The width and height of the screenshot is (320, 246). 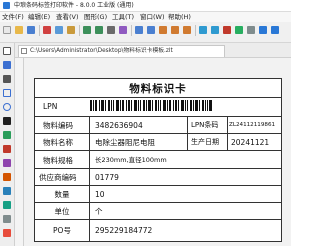 What do you see at coordinates (19, 152) in the screenshot?
I see `vertical-ruler` at bounding box center [19, 152].